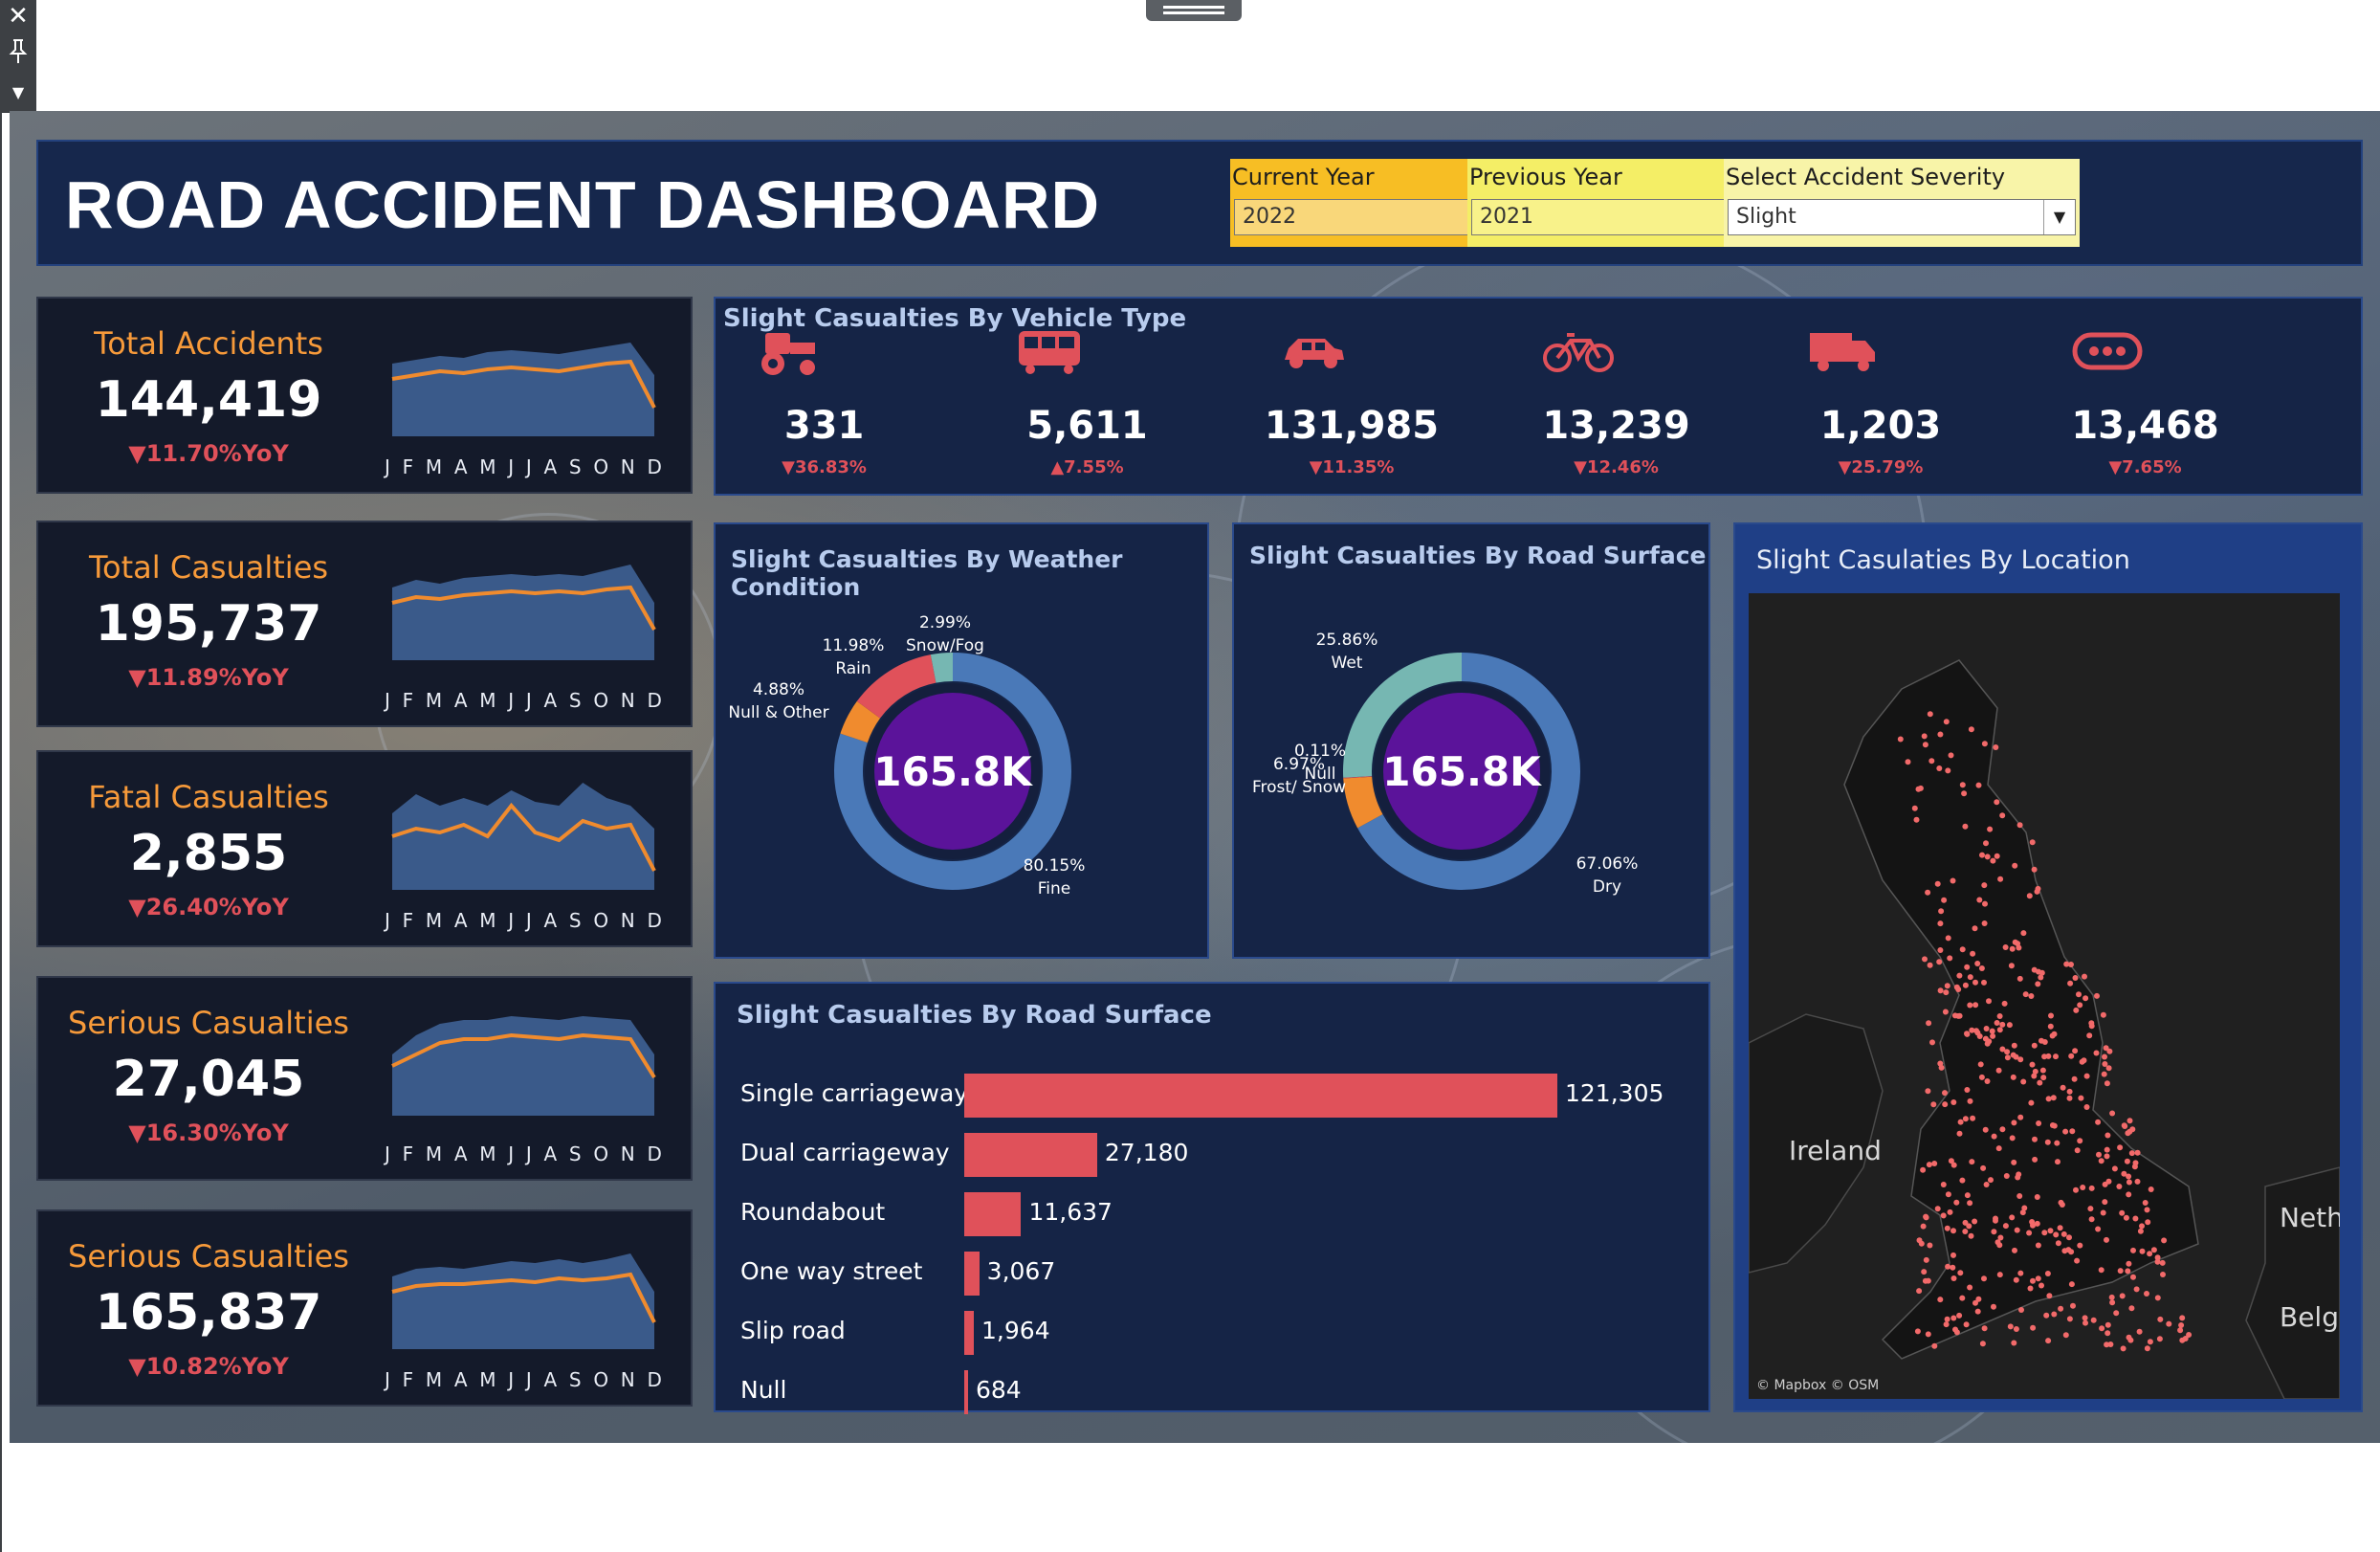 Image resolution: width=2380 pixels, height=1552 pixels. What do you see at coordinates (19, 53) in the screenshot?
I see `pin-icon` at bounding box center [19, 53].